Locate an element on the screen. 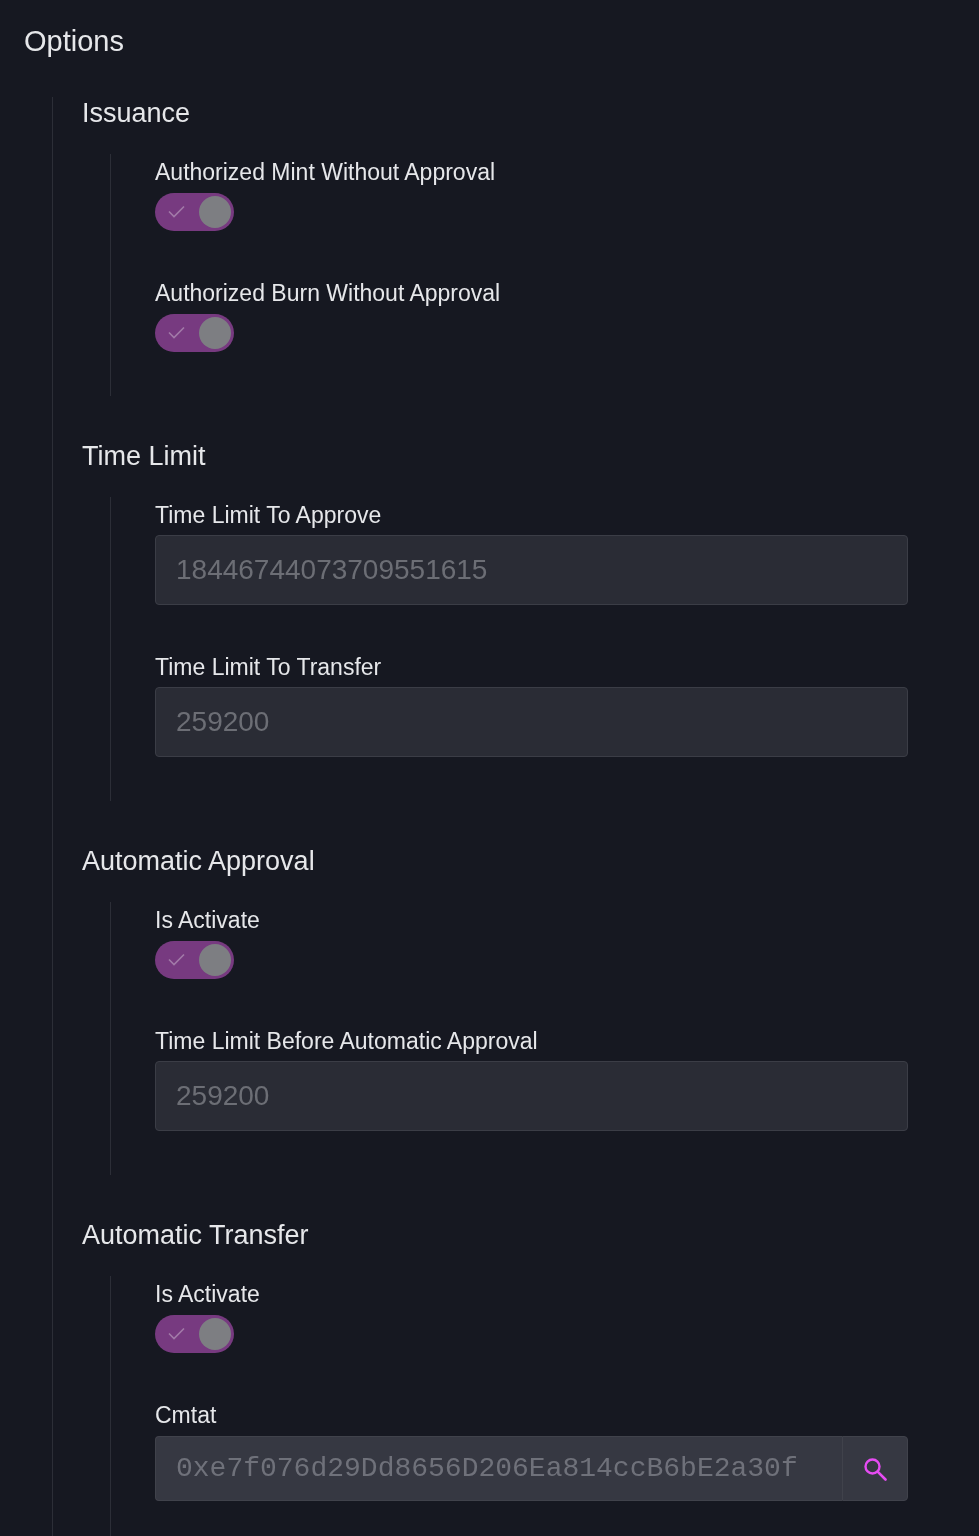 The width and height of the screenshot is (979, 1536). input-field: 18446744073709551615 is located at coordinates (531, 570).